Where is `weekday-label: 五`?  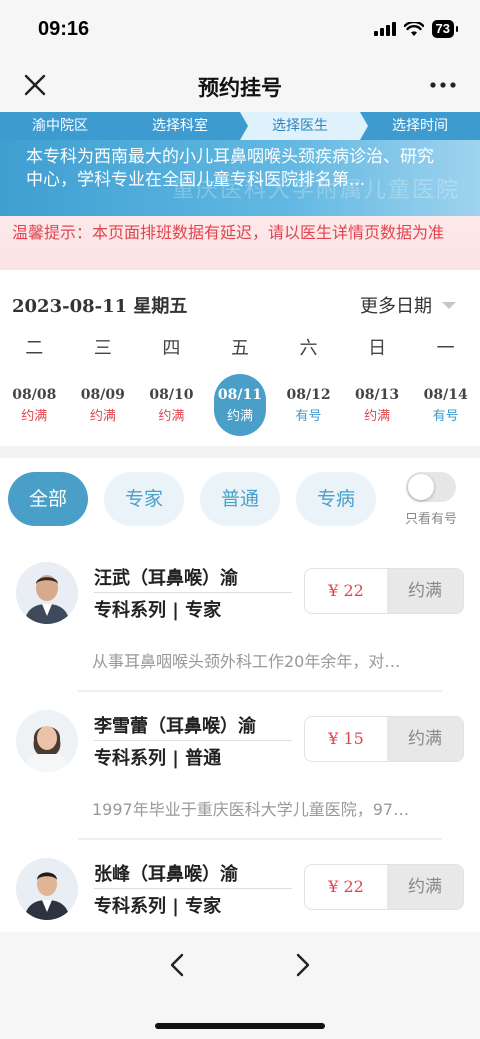
weekday-label: 五 is located at coordinates (239, 348).